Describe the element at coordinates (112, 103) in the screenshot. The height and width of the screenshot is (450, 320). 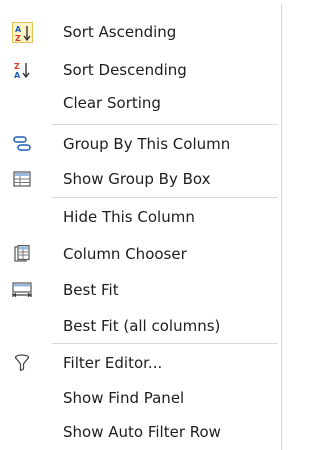
I see `menu-item-label: Clear Sorting` at that location.